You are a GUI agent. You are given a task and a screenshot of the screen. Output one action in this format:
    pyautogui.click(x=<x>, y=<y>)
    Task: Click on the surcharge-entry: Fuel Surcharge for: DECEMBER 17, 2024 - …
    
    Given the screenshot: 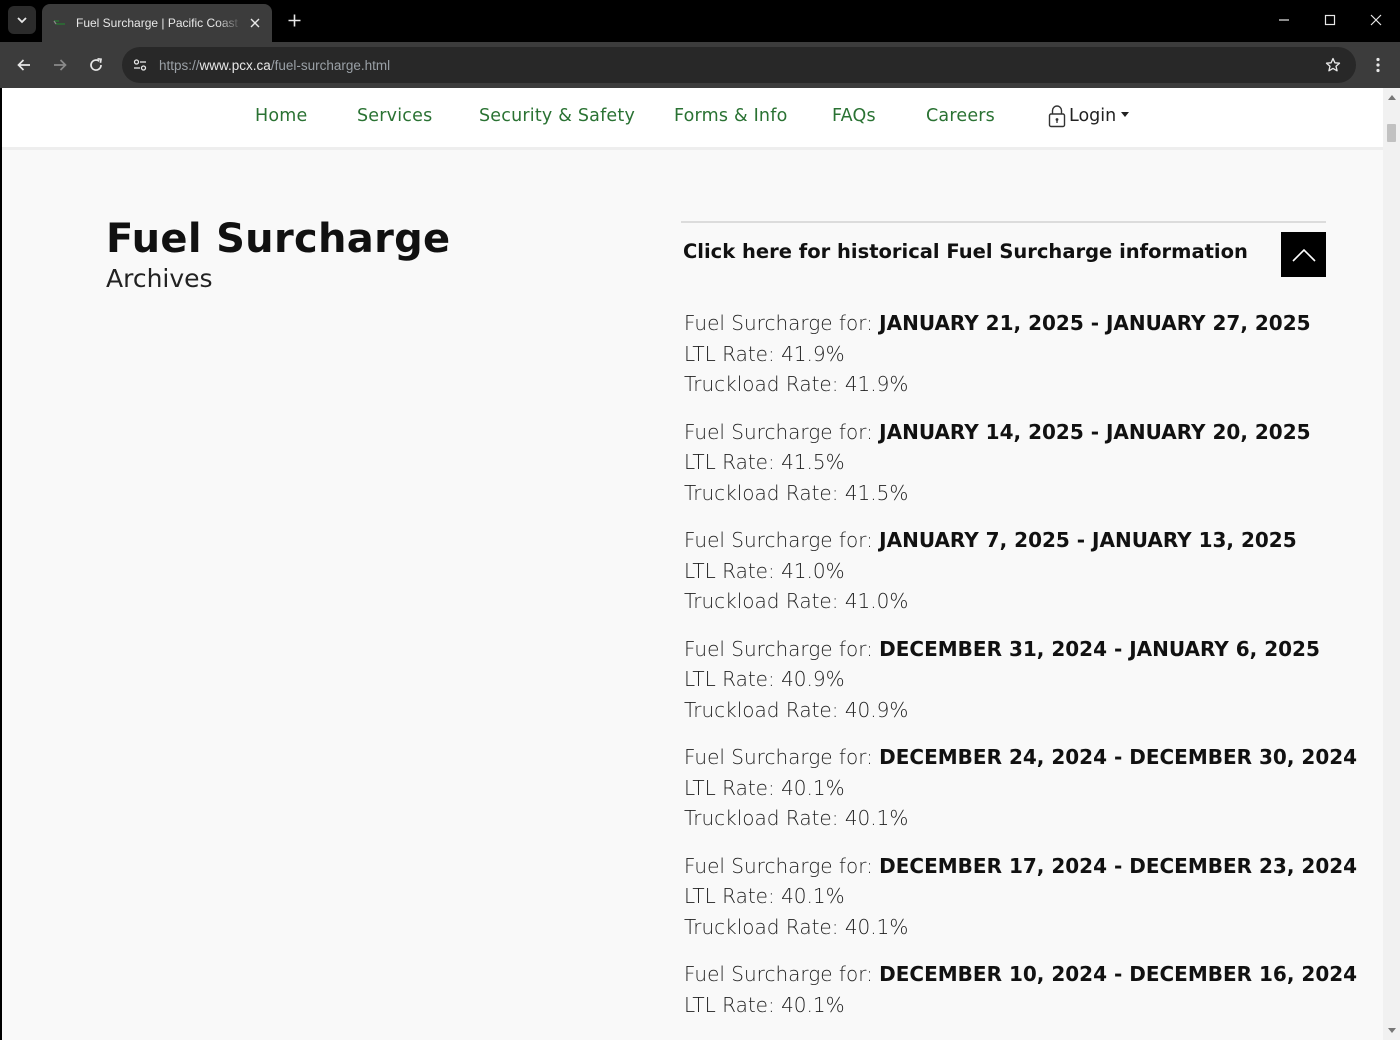 What is the action you would take?
    pyautogui.click(x=1024, y=897)
    